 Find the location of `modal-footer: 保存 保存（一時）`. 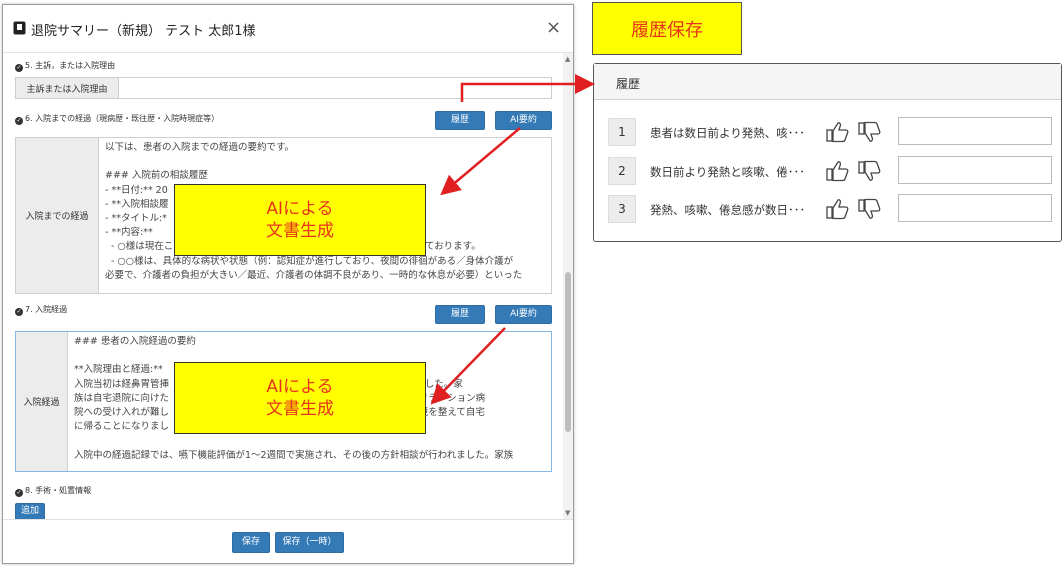

modal-footer: 保存 保存（一時） is located at coordinates (288, 541).